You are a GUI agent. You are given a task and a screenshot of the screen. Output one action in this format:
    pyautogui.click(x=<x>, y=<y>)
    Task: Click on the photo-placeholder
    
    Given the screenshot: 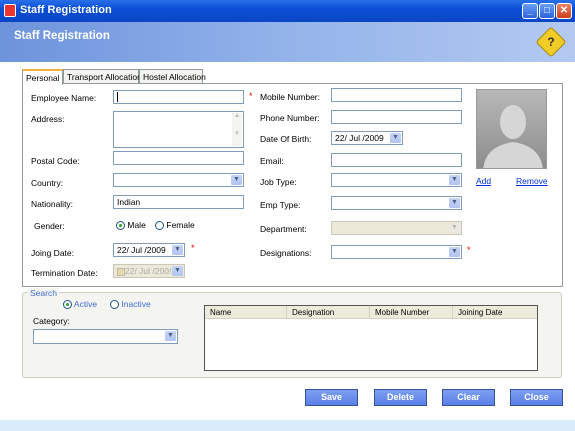 What is the action you would take?
    pyautogui.click(x=511, y=129)
    